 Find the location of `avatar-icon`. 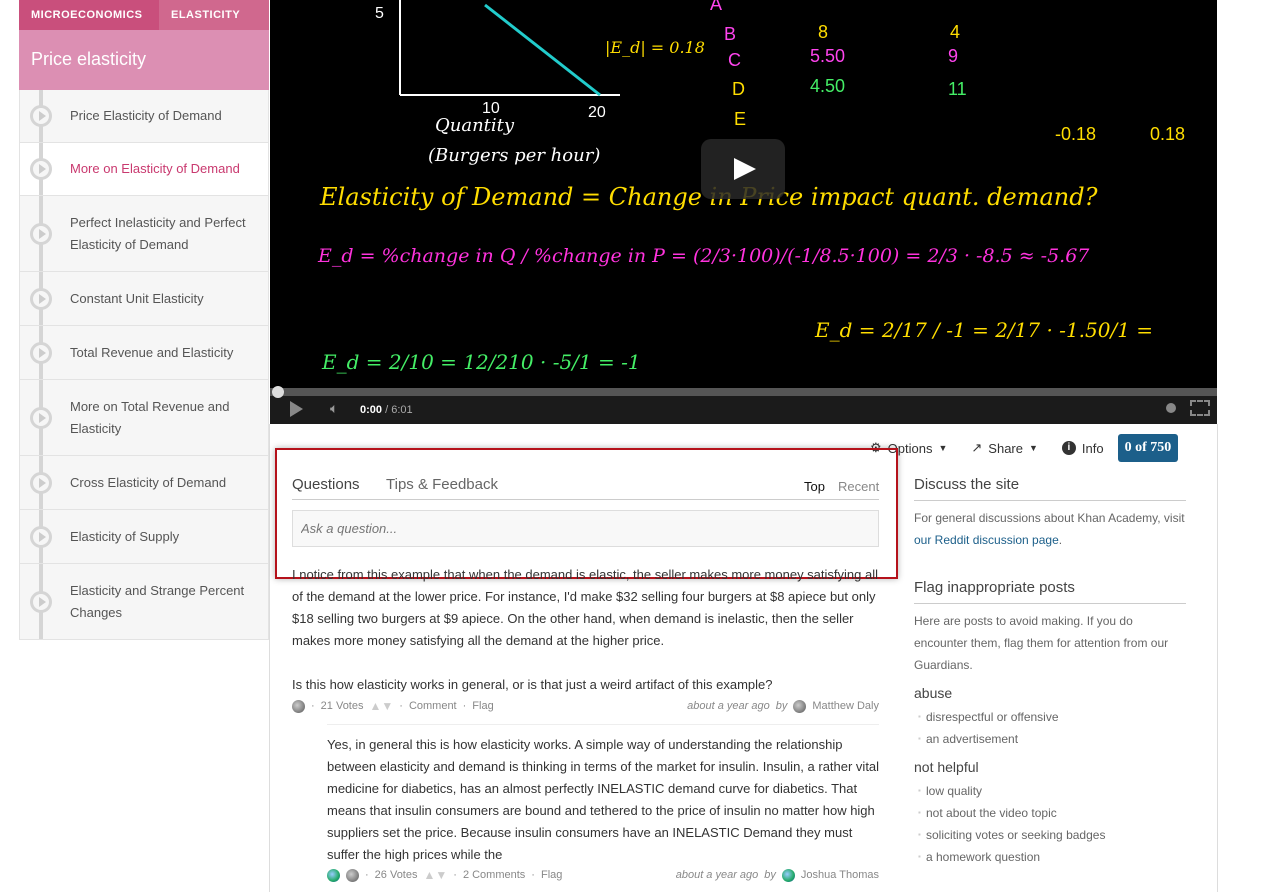

avatar-icon is located at coordinates (333, 875).